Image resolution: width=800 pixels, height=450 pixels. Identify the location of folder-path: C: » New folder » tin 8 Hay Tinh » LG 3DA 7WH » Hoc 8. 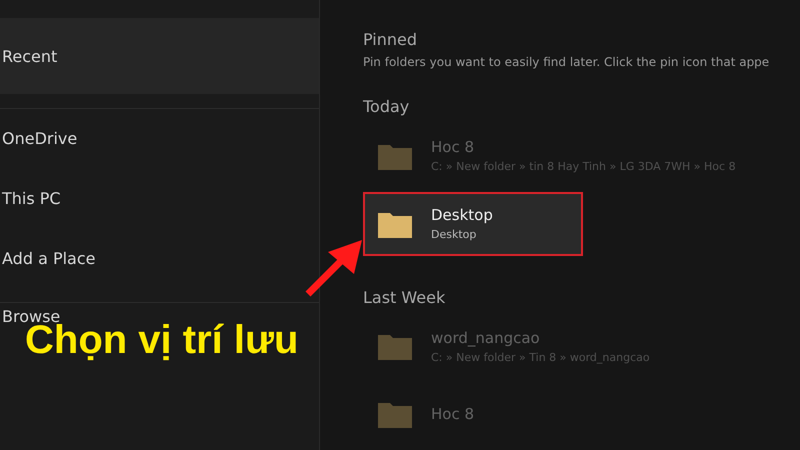
(583, 167).